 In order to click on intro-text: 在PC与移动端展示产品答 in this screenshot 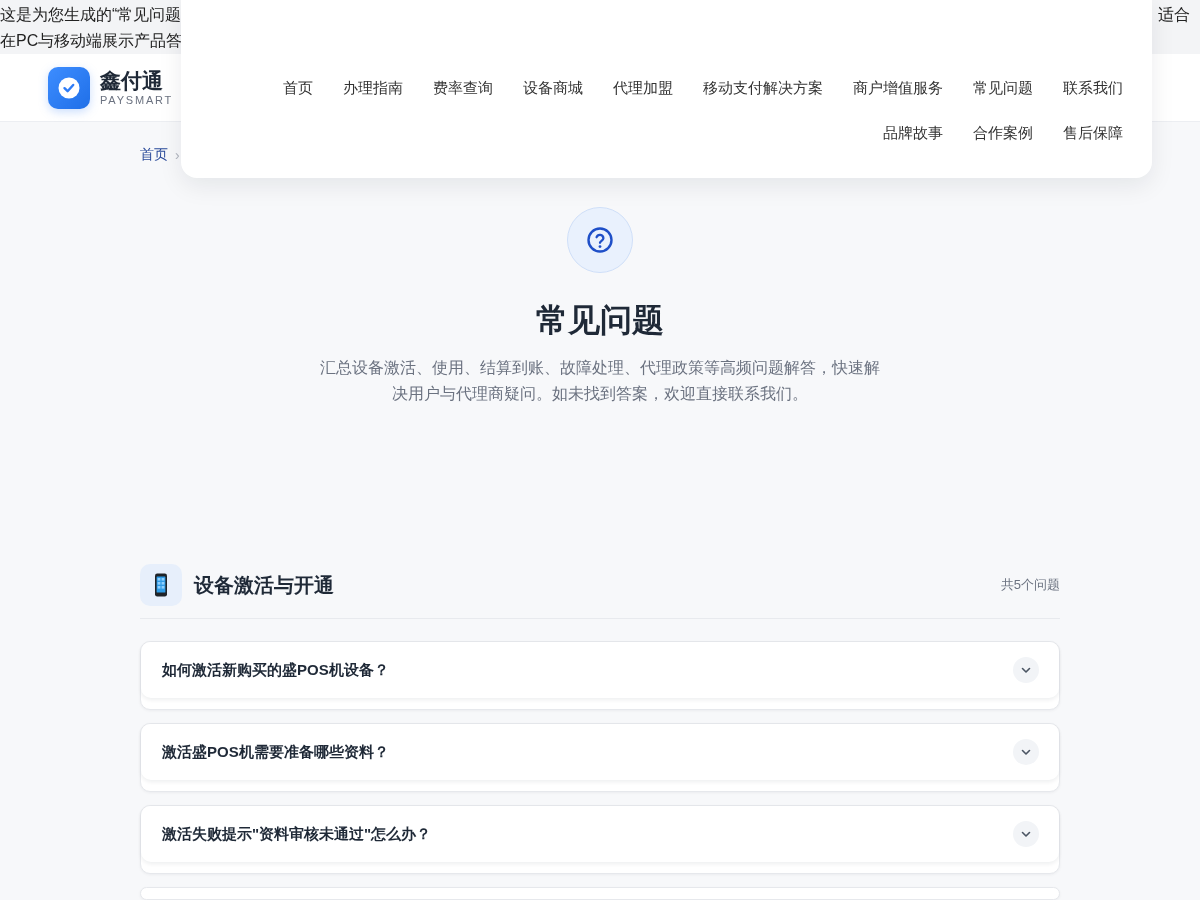, I will do `click(91, 41)`.